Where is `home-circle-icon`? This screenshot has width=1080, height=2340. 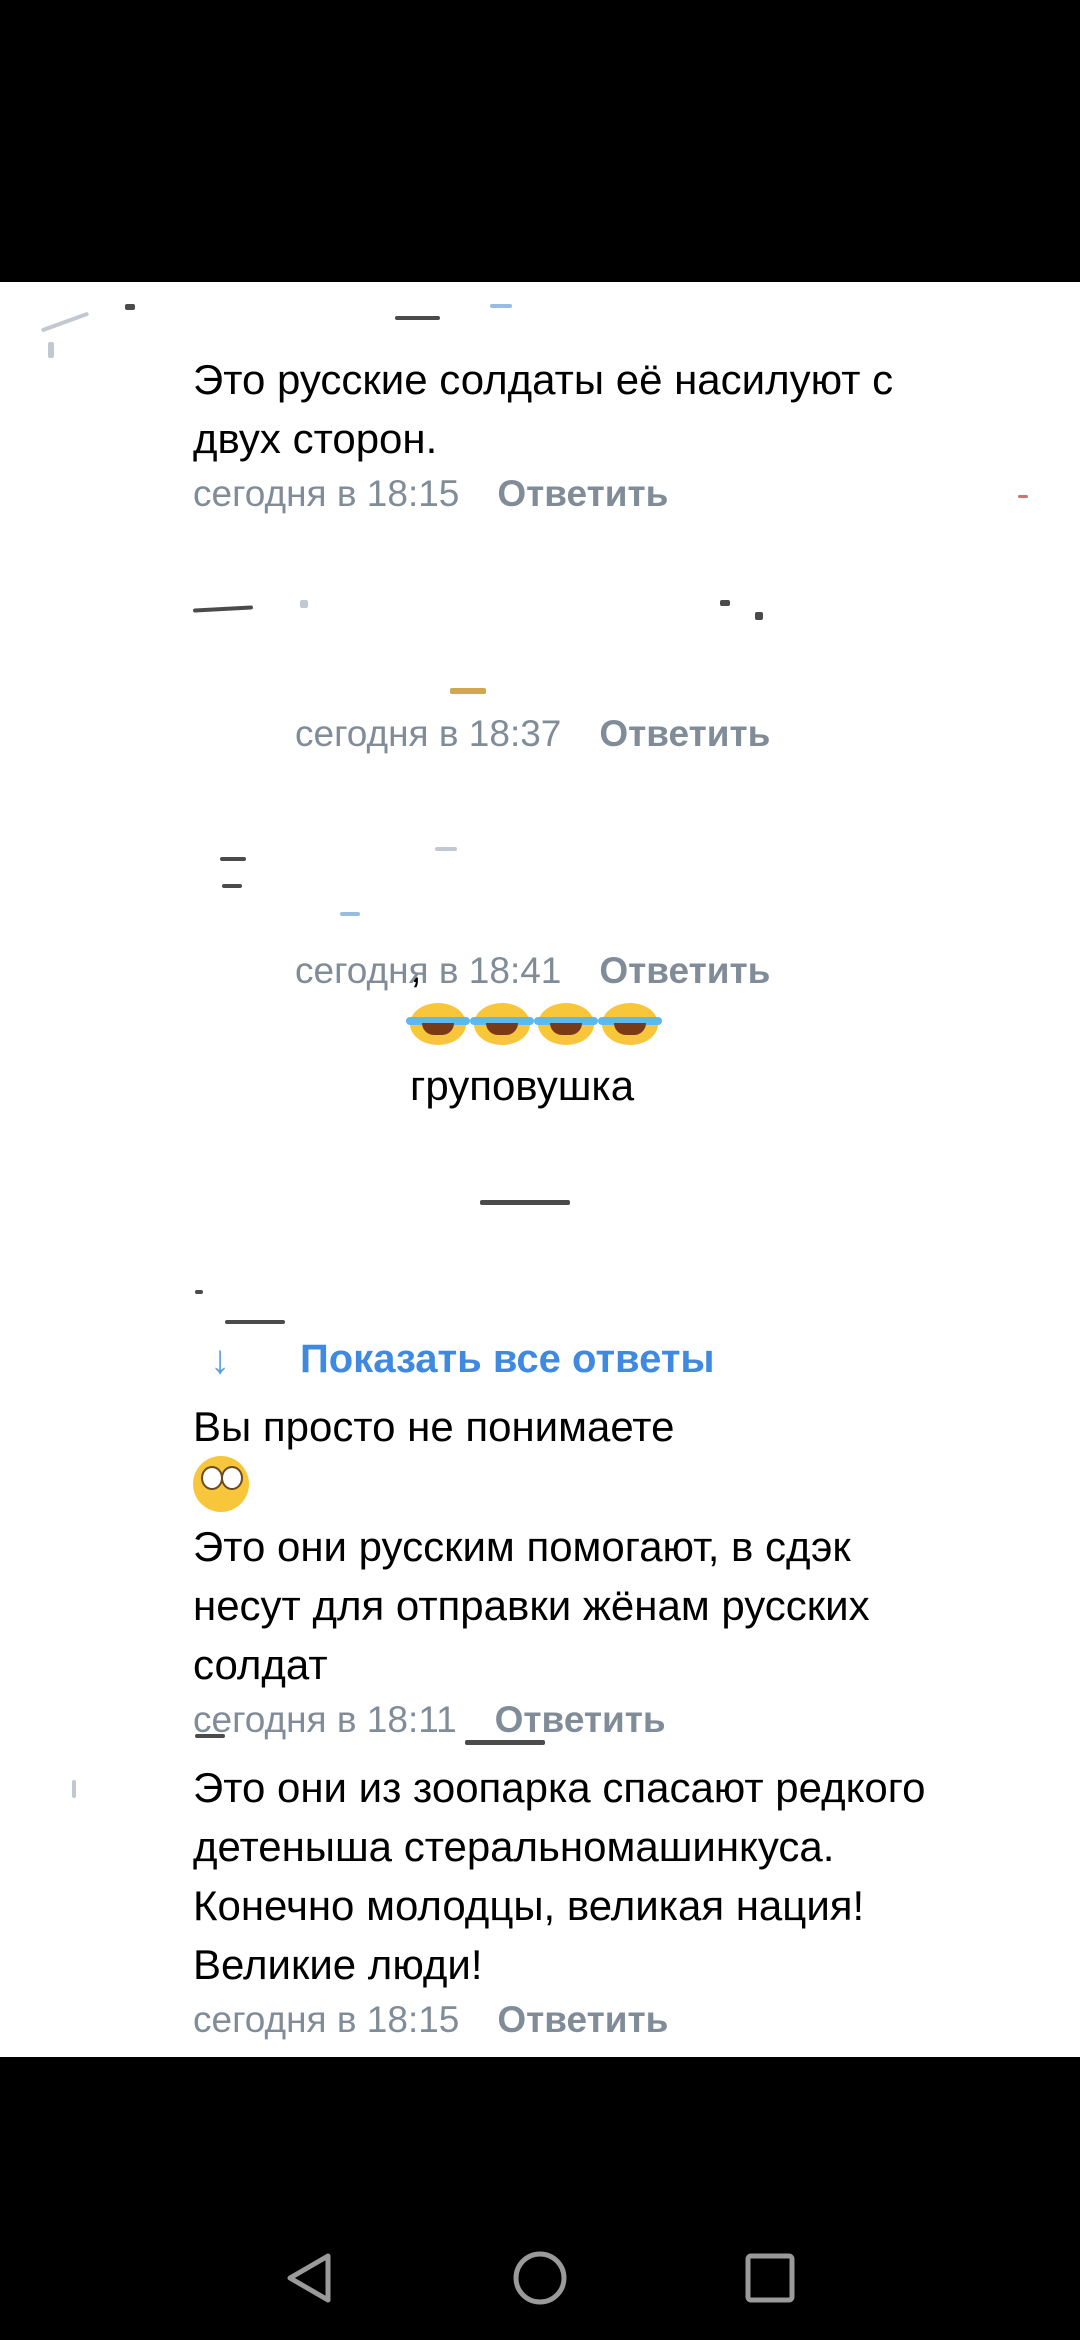 home-circle-icon is located at coordinates (540, 2278).